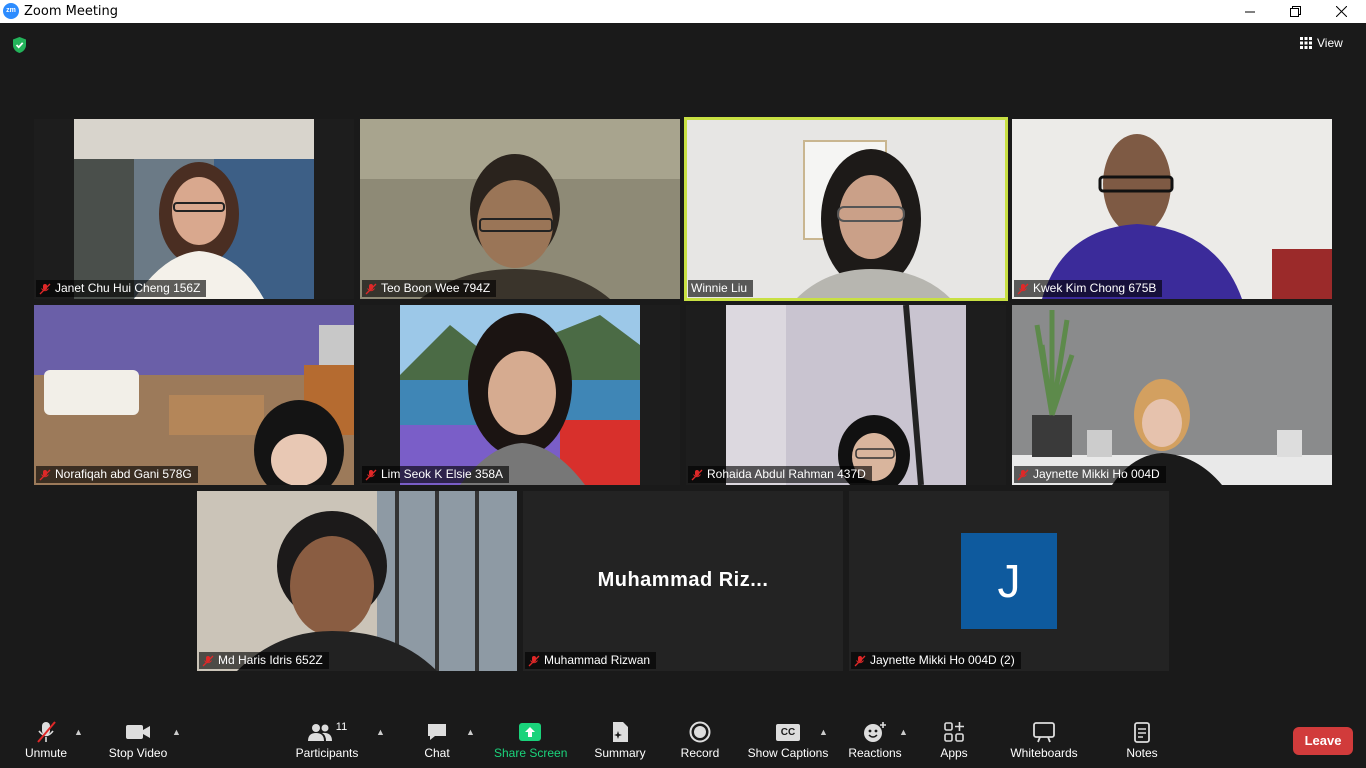 The image size is (1366, 768). I want to click on participant-name: Lim Seok K Elsie 358A, so click(442, 474).